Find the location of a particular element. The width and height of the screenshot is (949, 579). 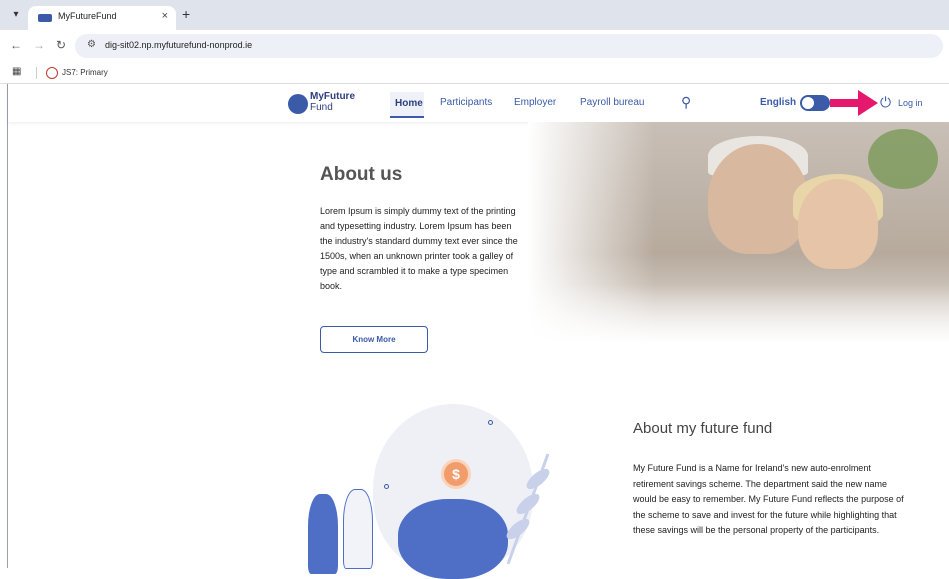

language-toggle is located at coordinates (815, 103).